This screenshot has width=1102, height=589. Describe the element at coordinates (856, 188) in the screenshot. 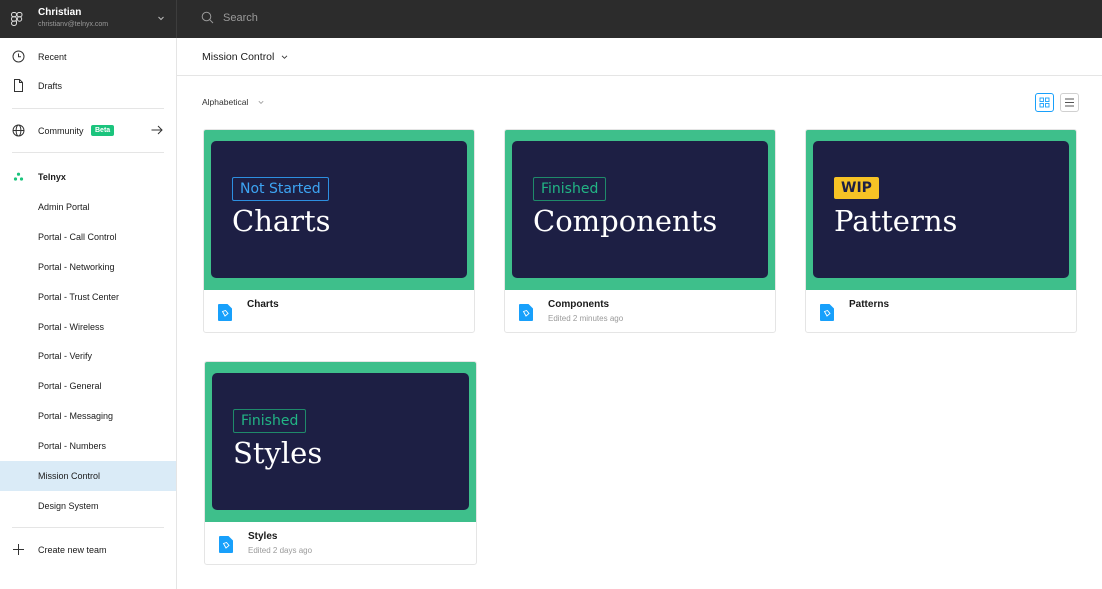

I see `status-badge: WIP` at that location.